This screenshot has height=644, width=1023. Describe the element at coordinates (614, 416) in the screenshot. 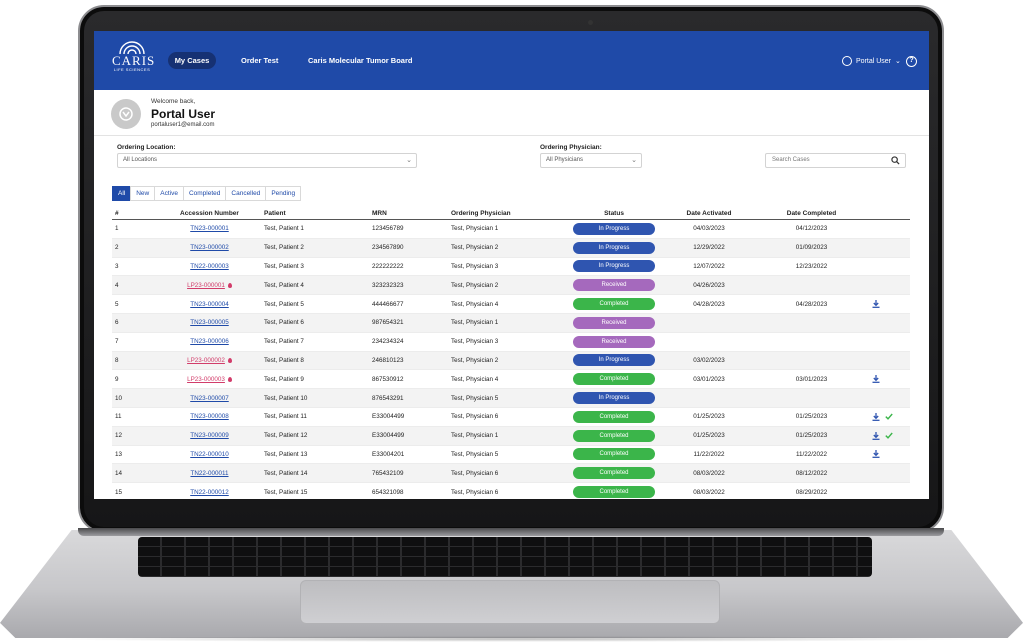

I see `status-cell: Completed` at that location.